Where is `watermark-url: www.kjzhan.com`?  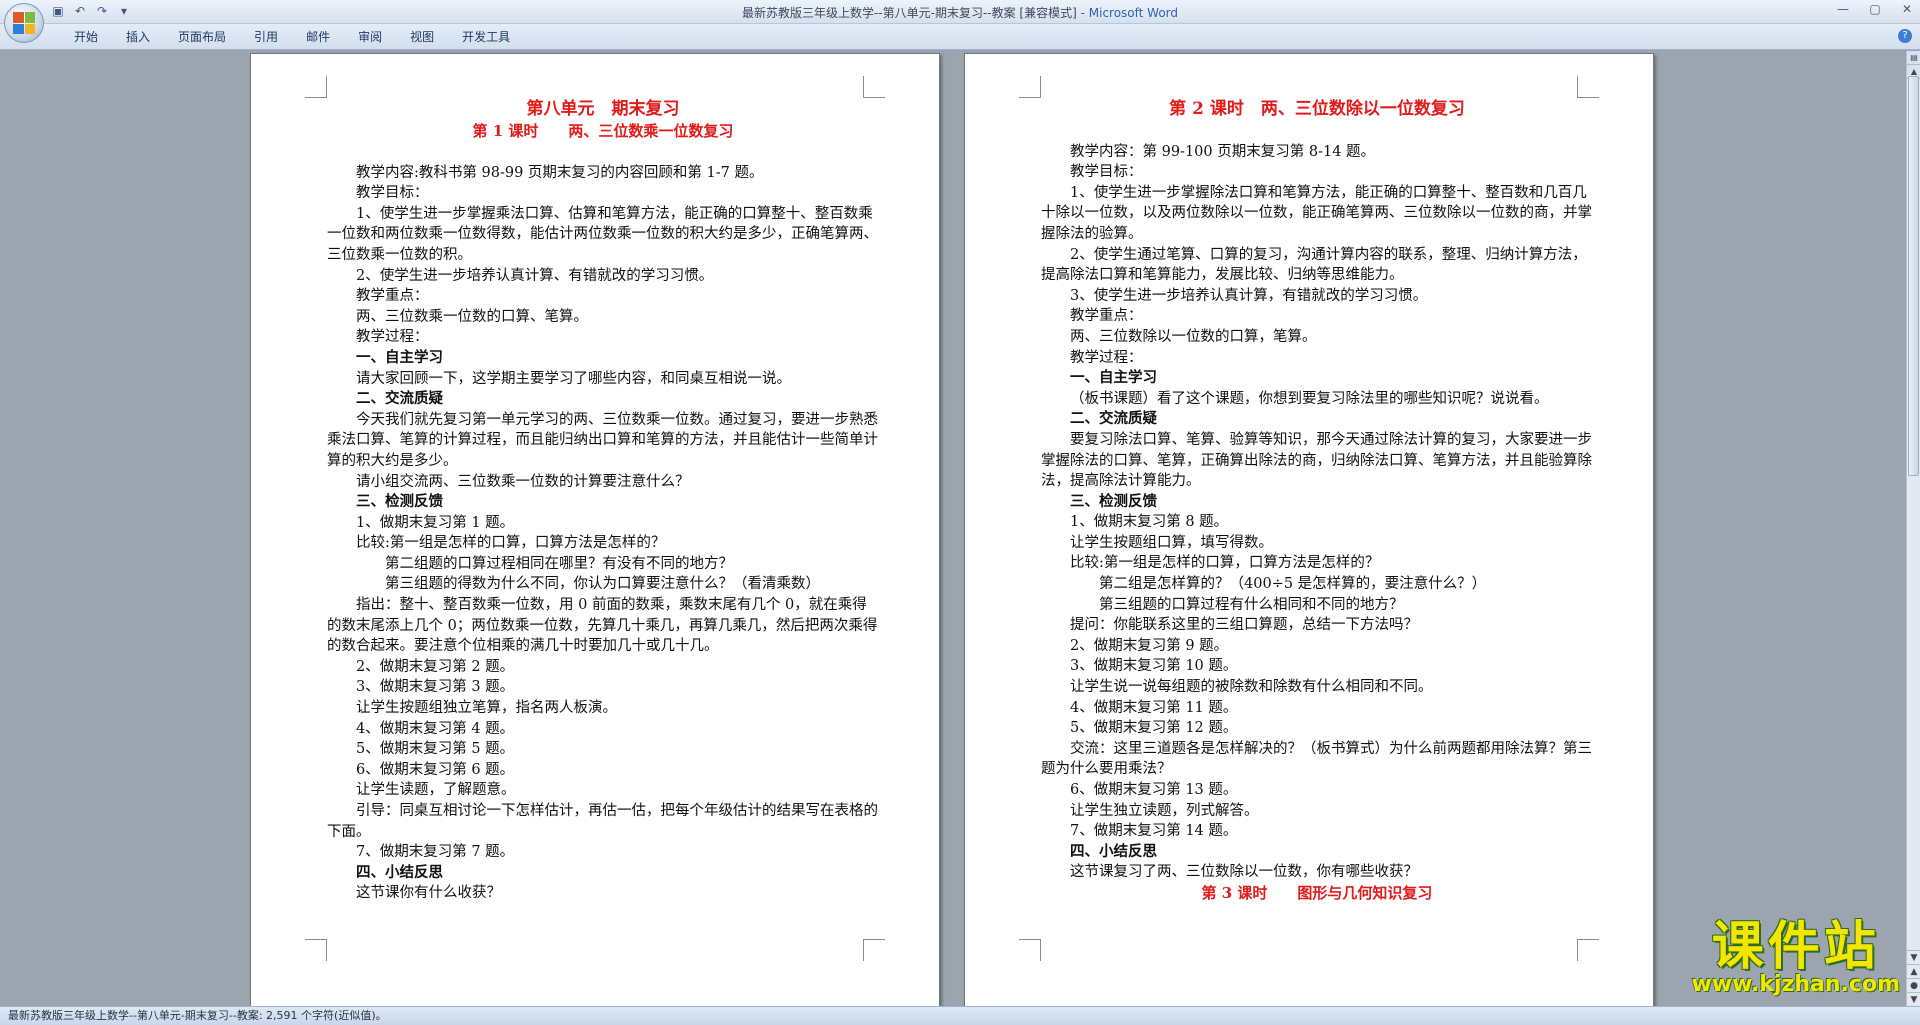 watermark-url: www.kjzhan.com is located at coordinates (1795, 984).